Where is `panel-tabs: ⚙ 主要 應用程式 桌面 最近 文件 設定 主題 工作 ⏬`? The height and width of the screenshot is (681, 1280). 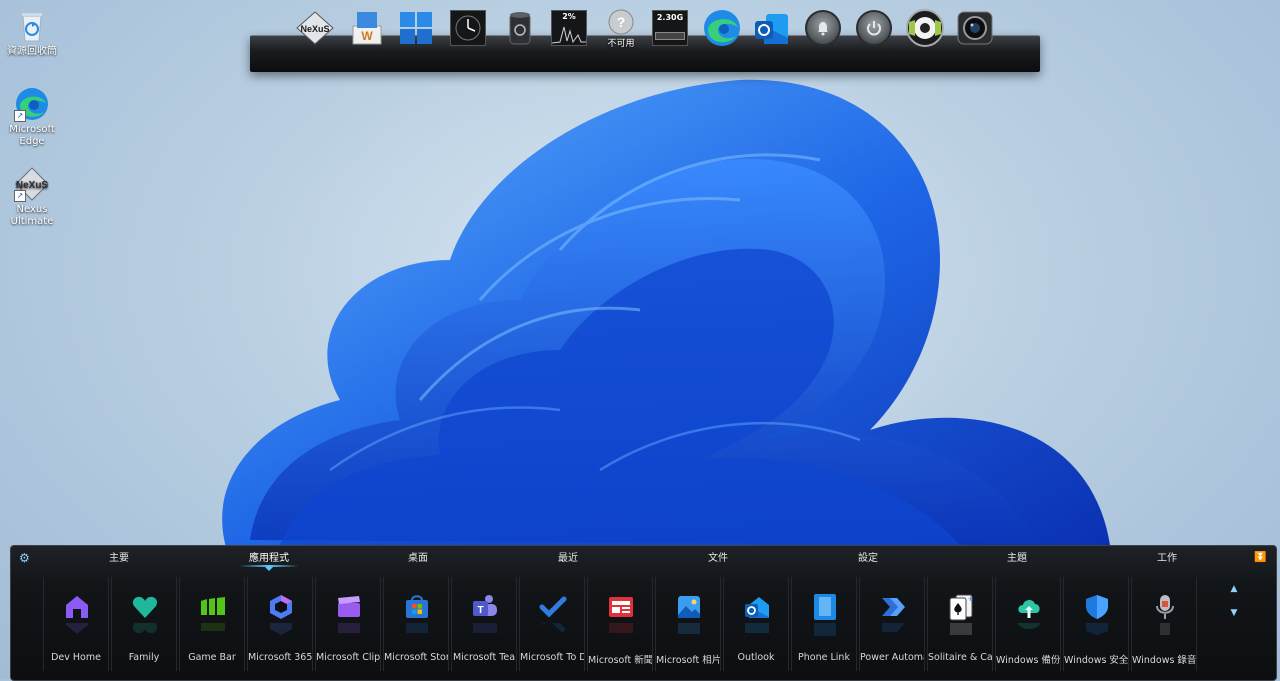 panel-tabs: ⚙ 主要 應用程式 桌面 最近 文件 設定 主題 工作 ⏬ is located at coordinates (643, 558).